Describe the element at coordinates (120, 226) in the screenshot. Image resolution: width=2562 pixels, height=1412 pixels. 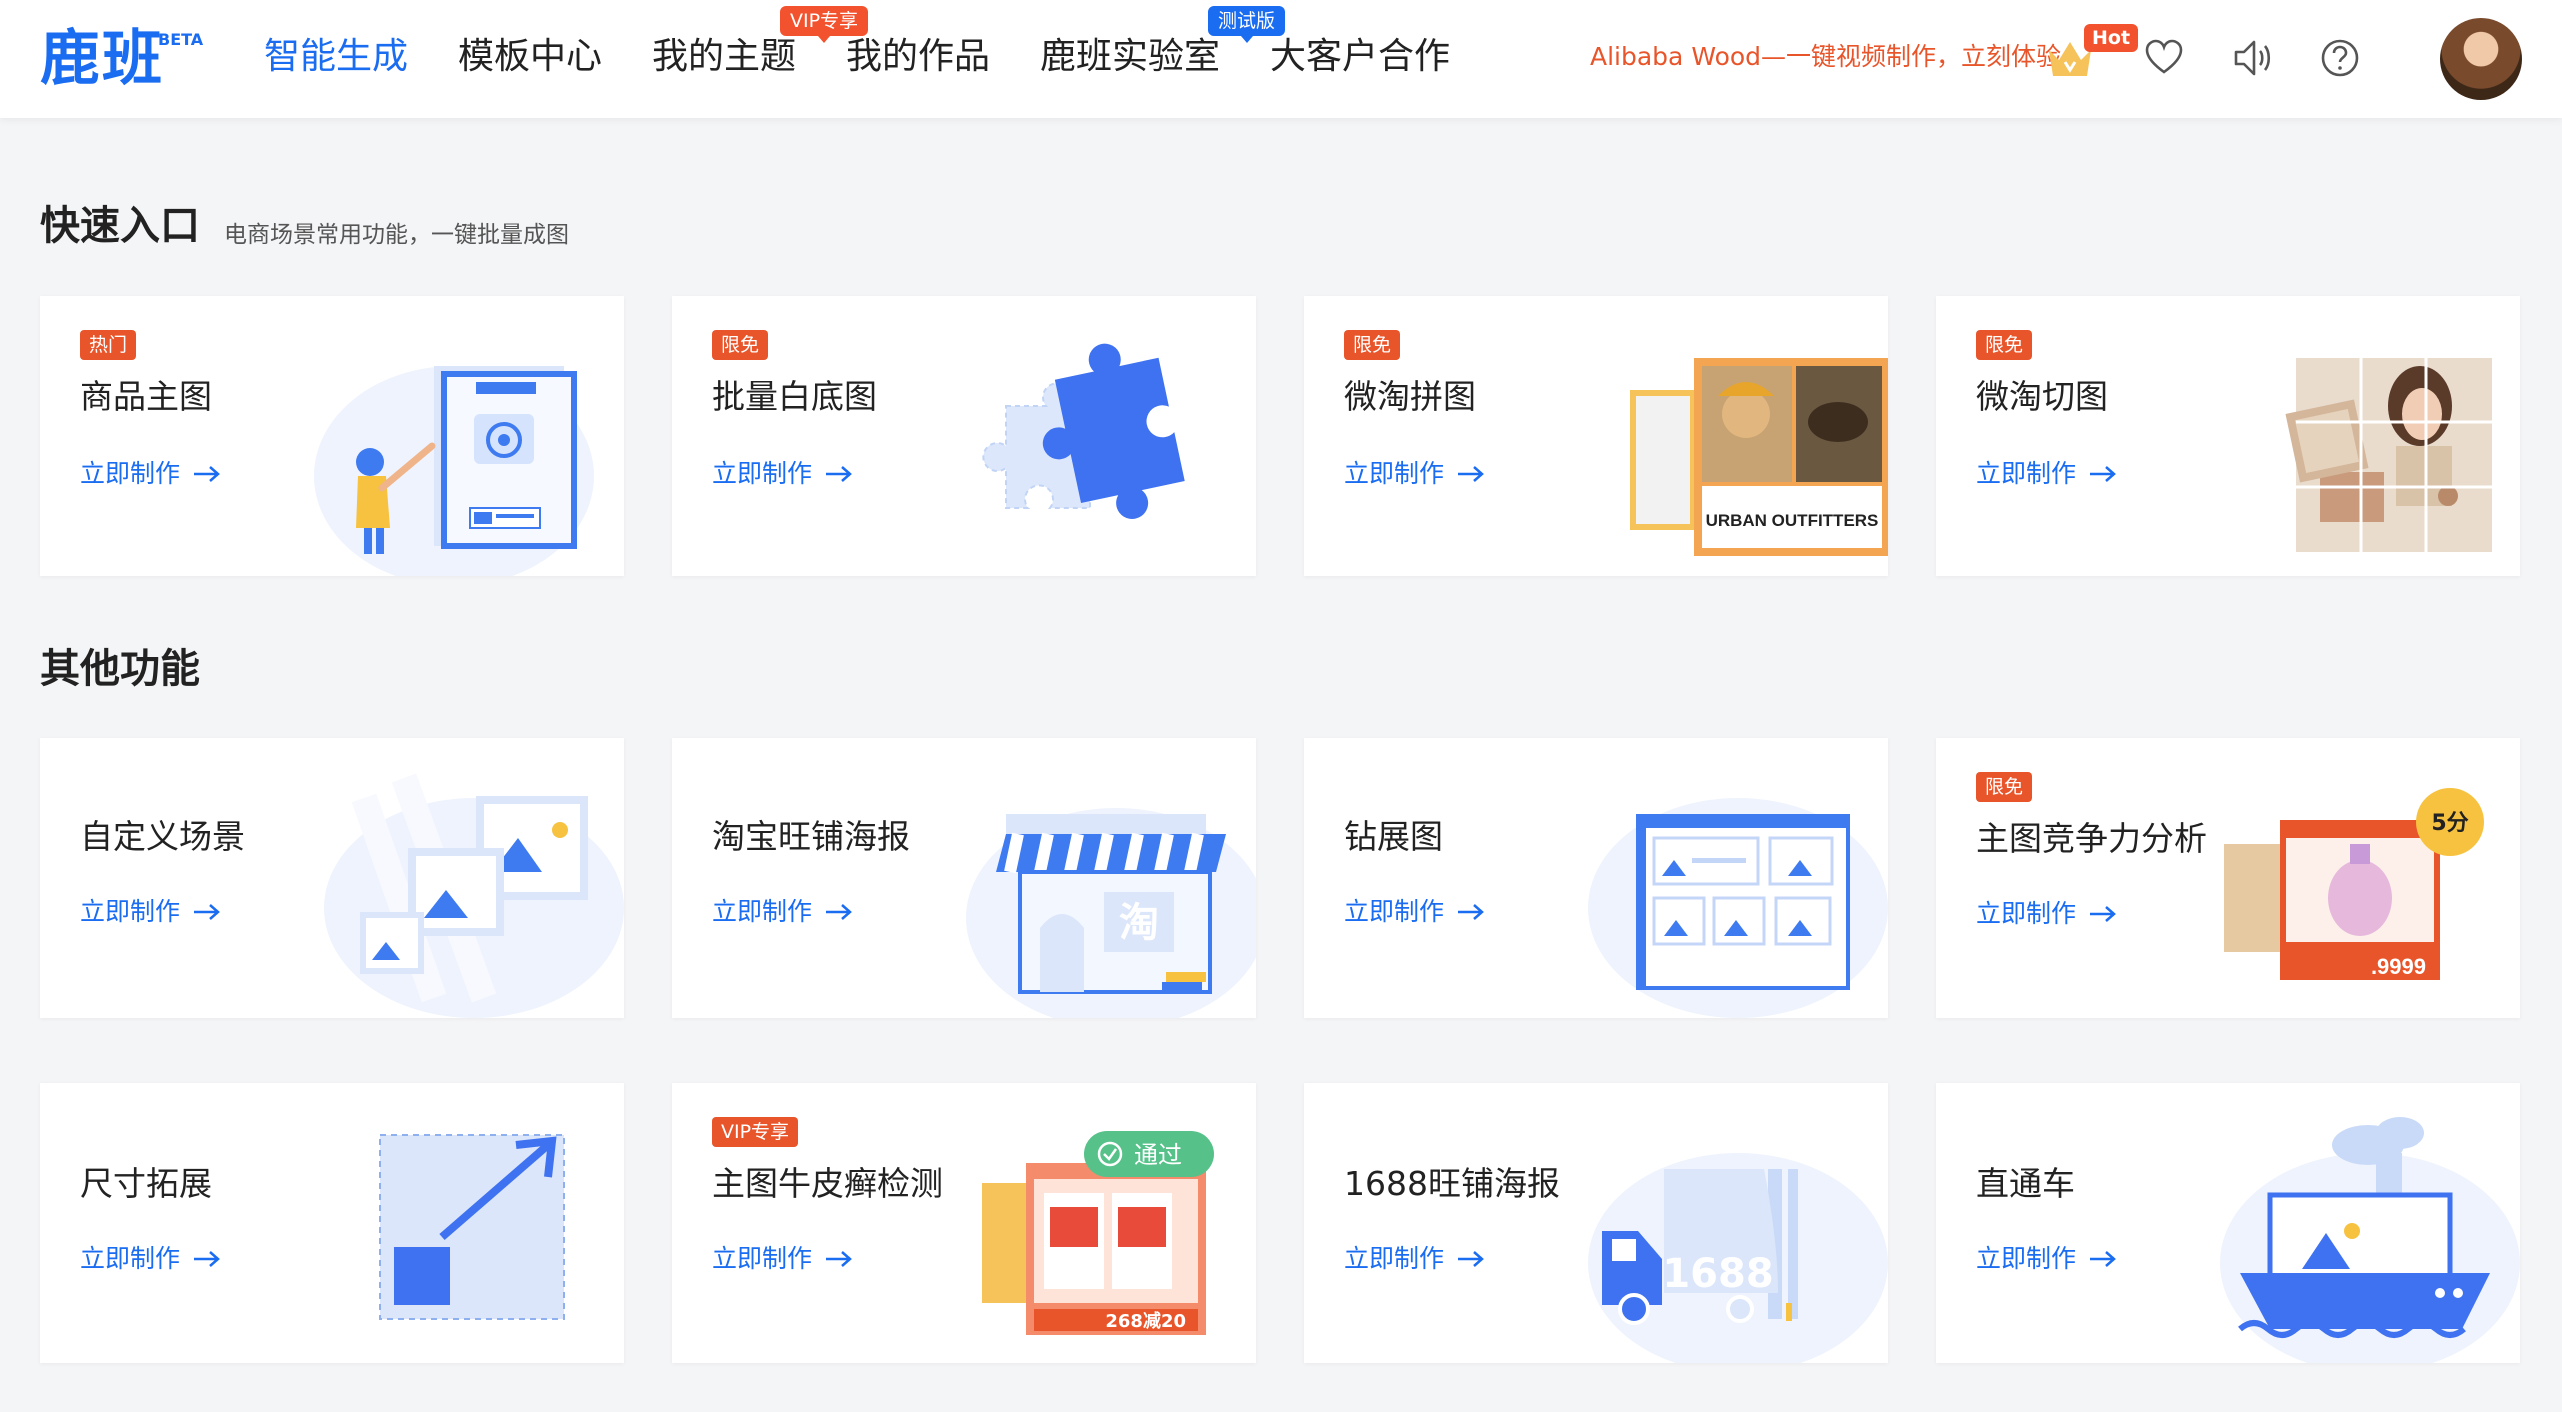
I see `quick-entry-title: 快速入口` at that location.